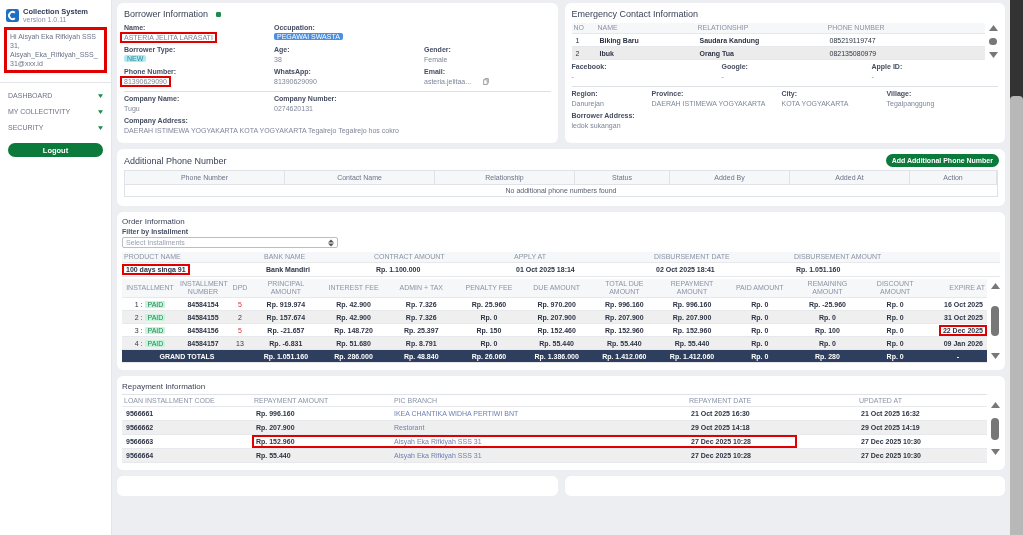 Image resolution: width=1023 pixels, height=535 pixels. Describe the element at coordinates (153, 221) in the screenshot. I see `section-title: Order Information` at that location.